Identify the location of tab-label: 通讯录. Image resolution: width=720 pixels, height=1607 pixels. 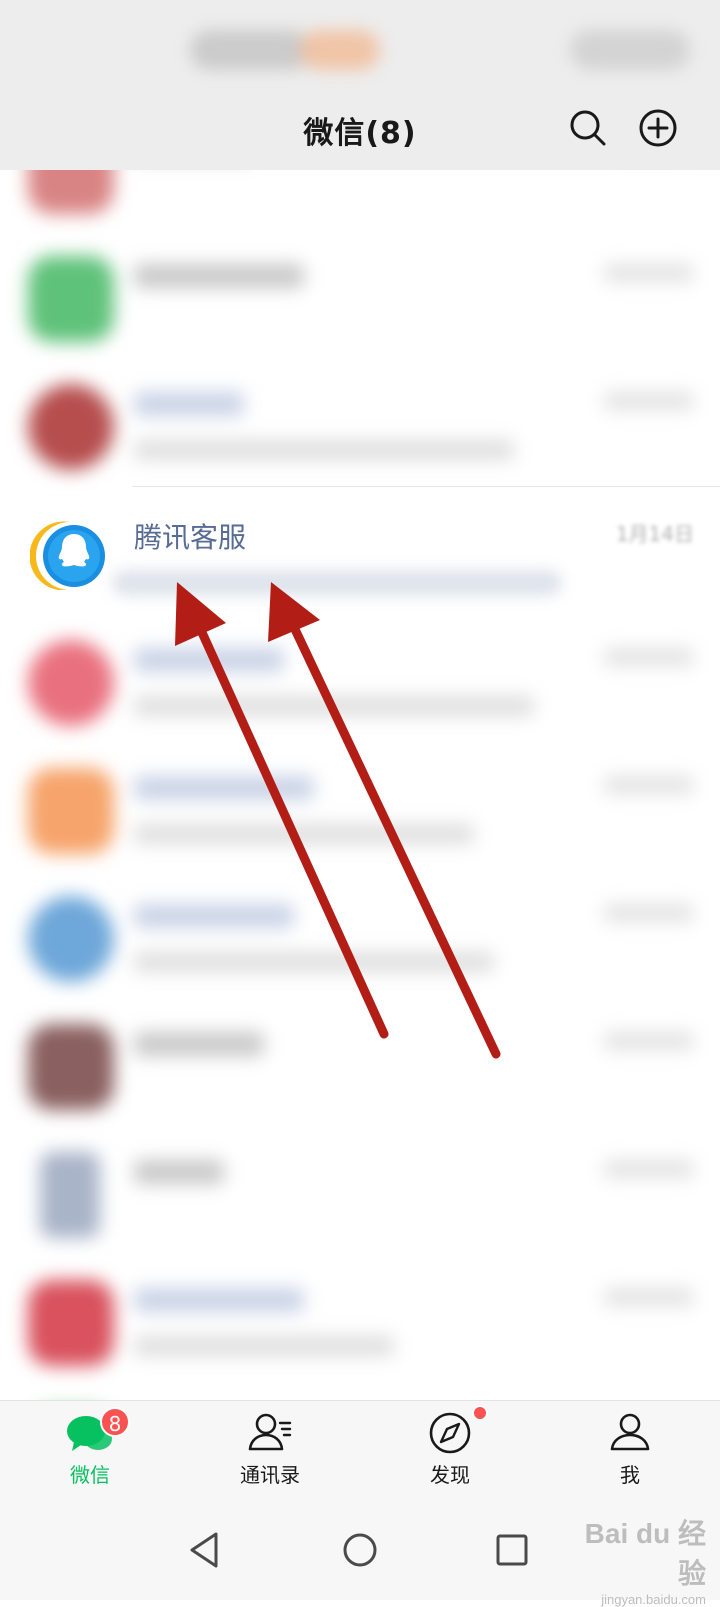
(270, 1475).